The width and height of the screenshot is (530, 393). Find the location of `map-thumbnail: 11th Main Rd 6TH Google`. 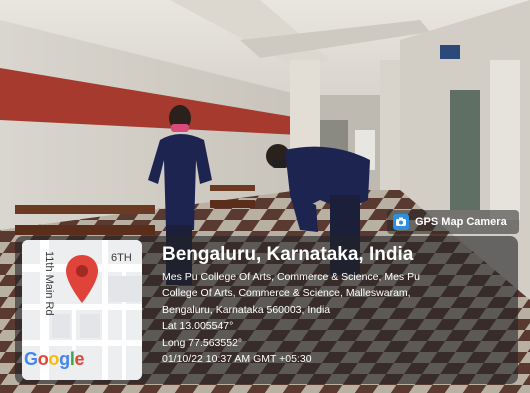

map-thumbnail: 11th Main Rd 6TH Google is located at coordinates (82, 310).